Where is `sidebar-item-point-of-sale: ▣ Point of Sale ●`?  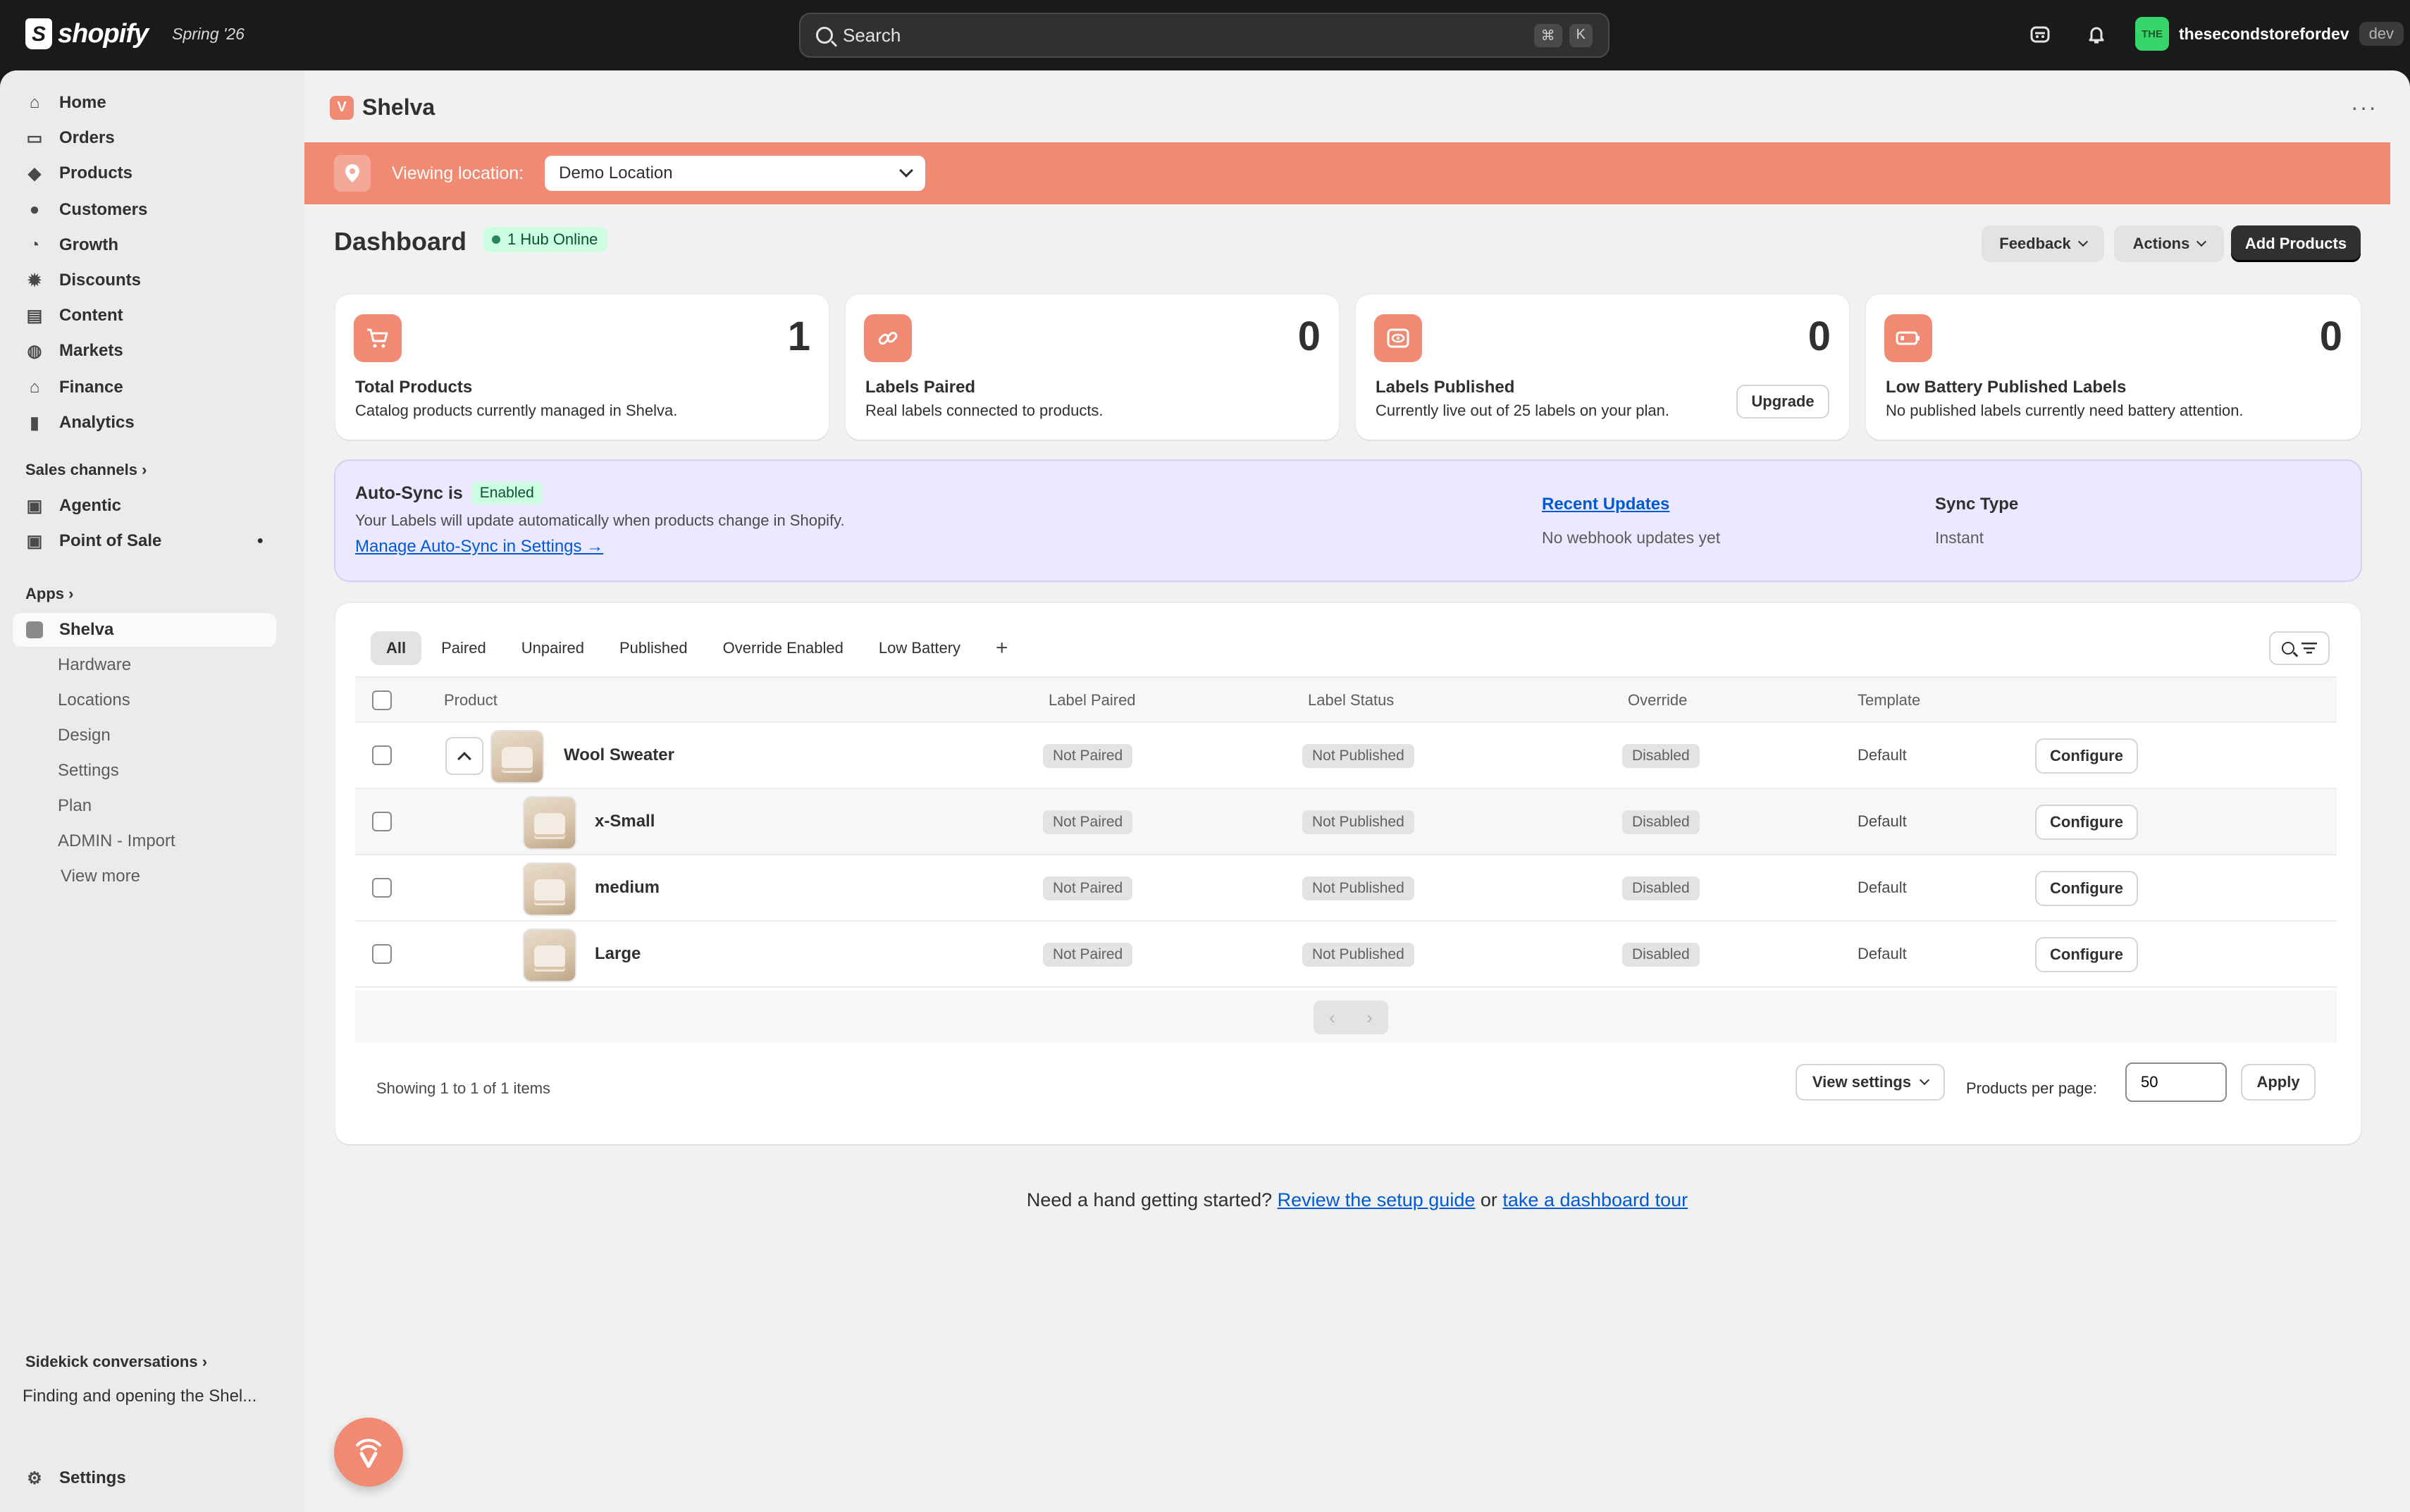
sidebar-item-point-of-sale: ▣ Point of Sale ● is located at coordinates (145, 541).